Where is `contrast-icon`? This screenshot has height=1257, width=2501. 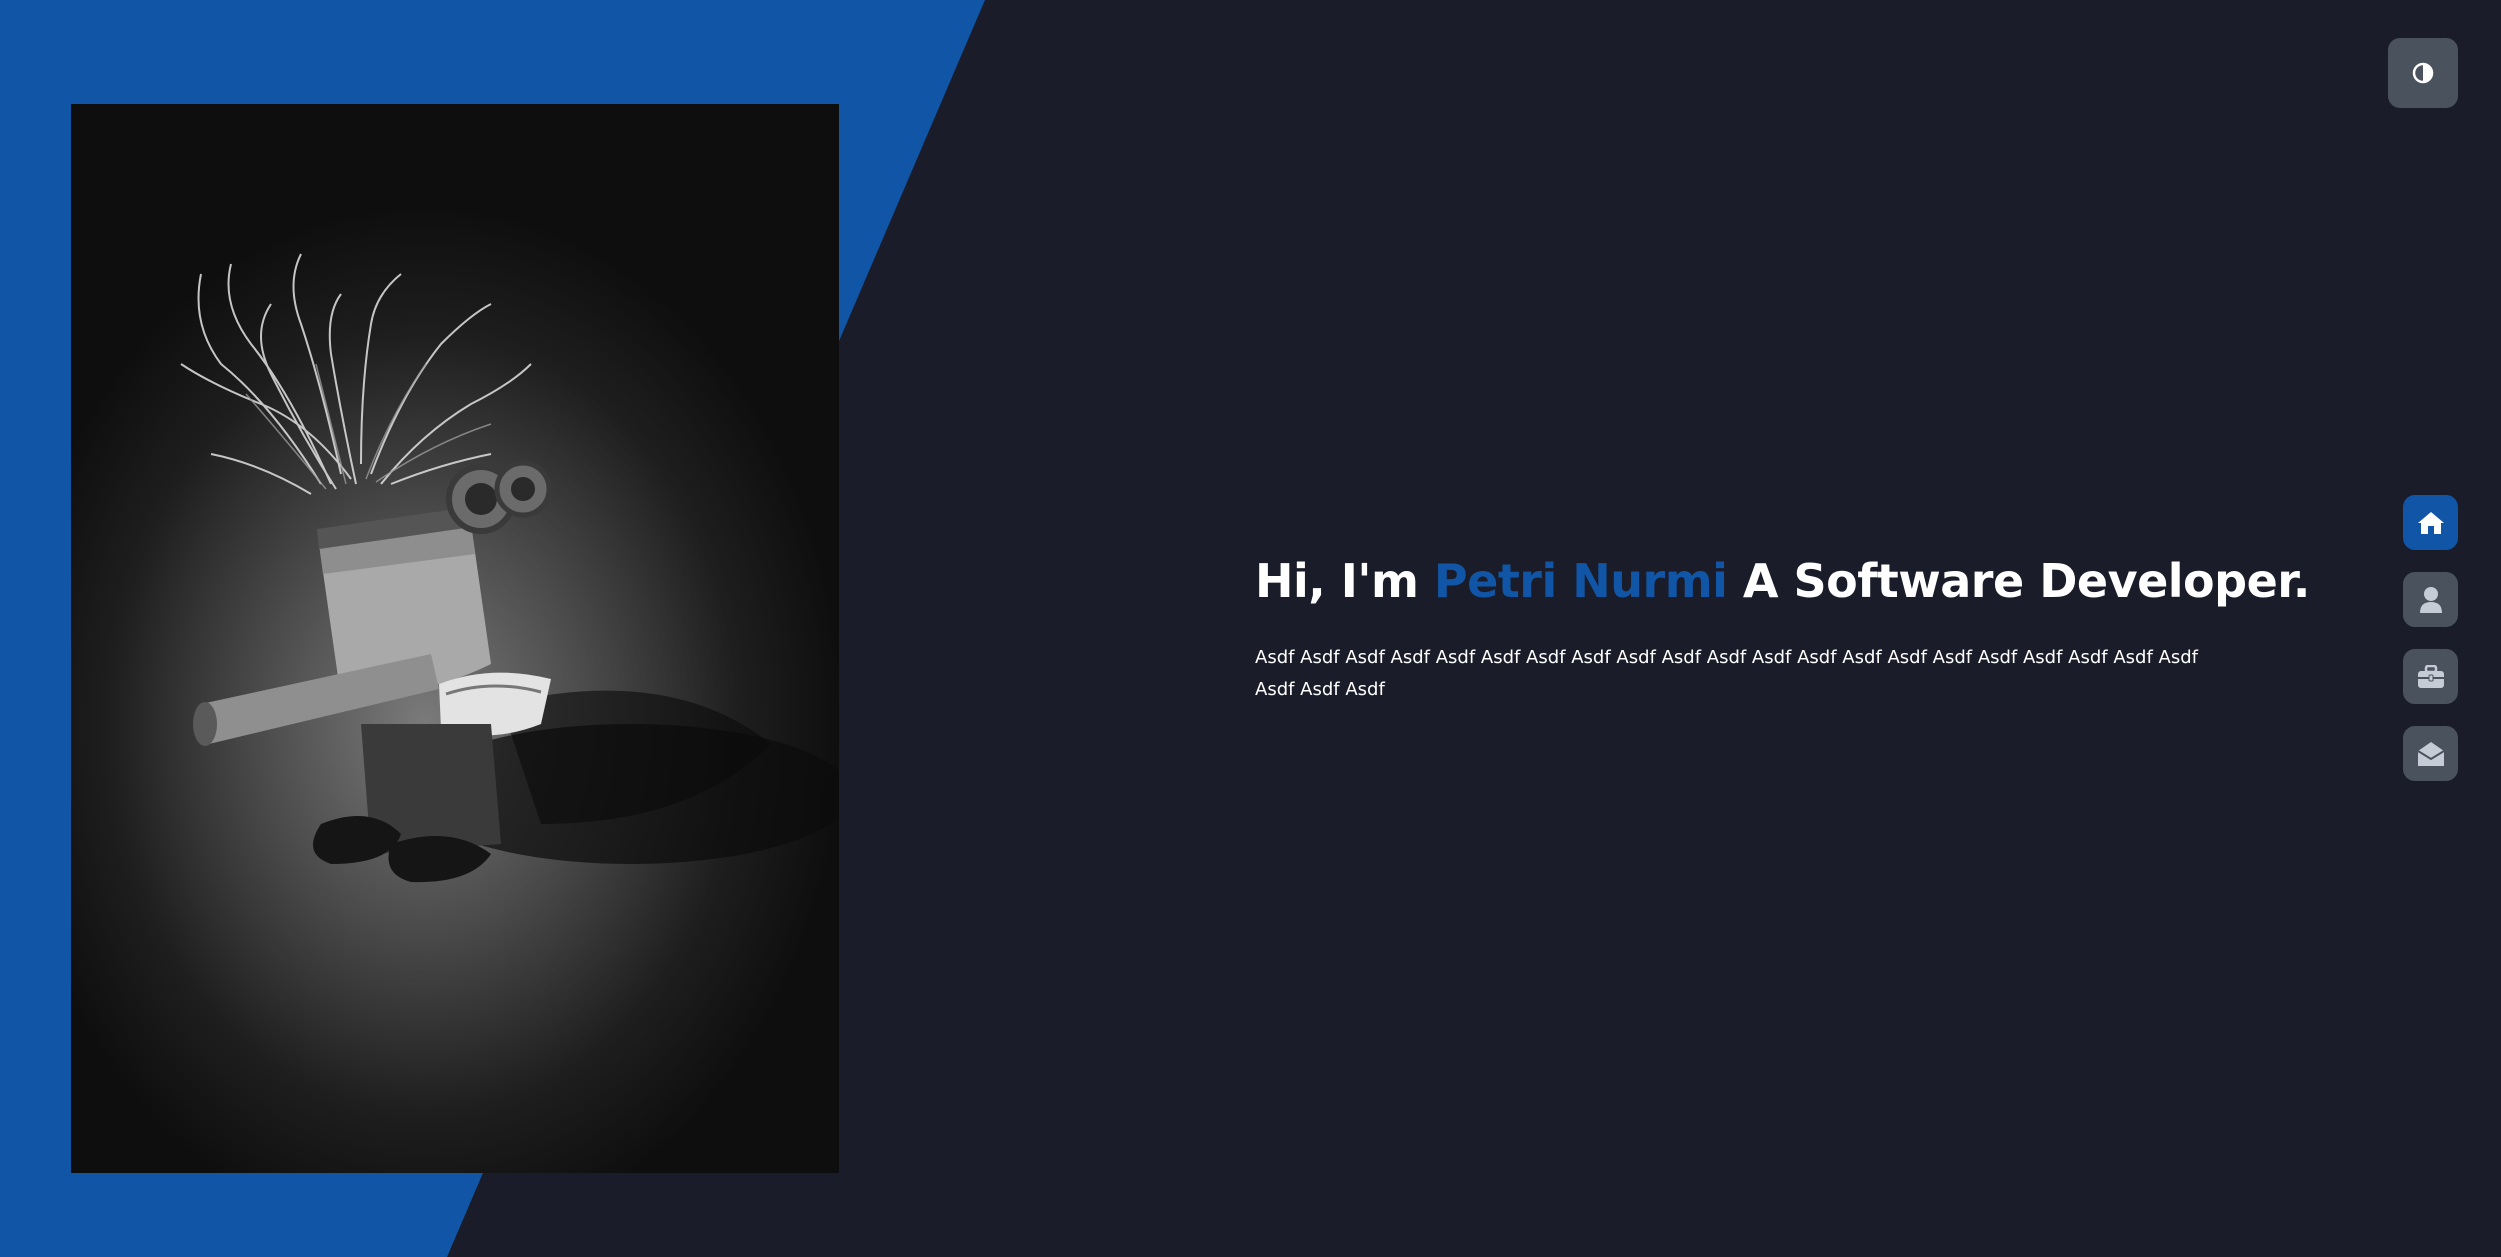
contrast-icon is located at coordinates (2423, 73).